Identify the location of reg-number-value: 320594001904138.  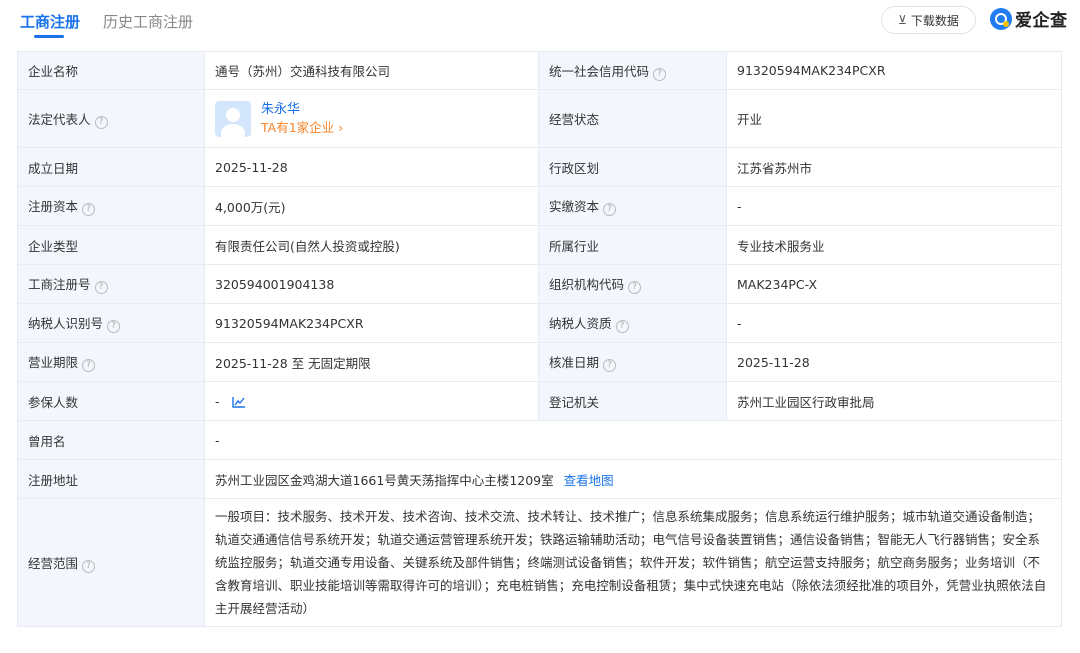
(371, 284).